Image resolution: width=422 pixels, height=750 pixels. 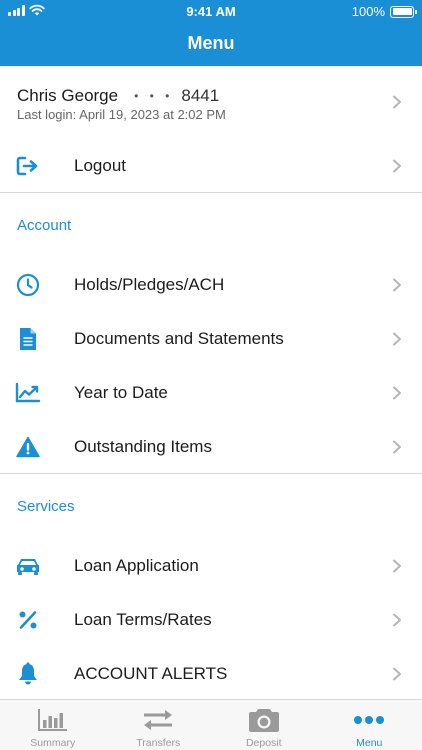 What do you see at coordinates (28, 447) in the screenshot?
I see `warning-icon` at bounding box center [28, 447].